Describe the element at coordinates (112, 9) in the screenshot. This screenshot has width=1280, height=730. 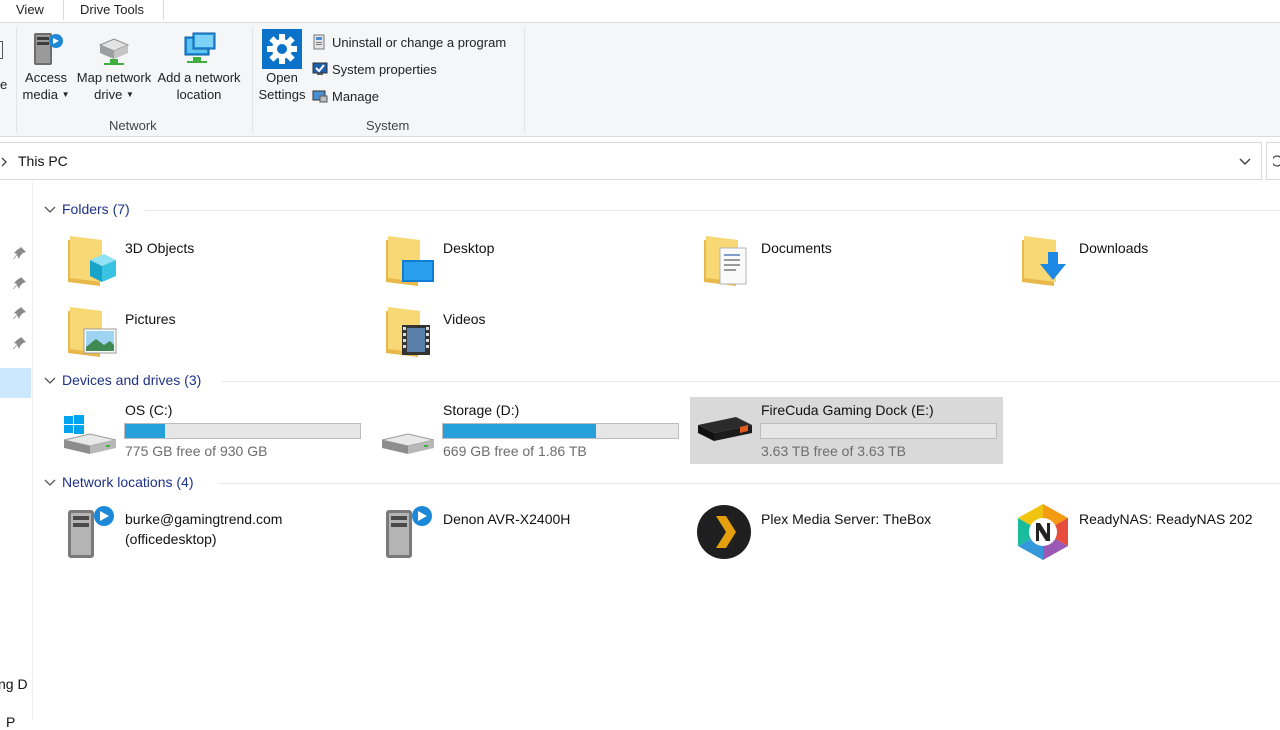
I see `tab-drive-tools: Drive Tools` at that location.